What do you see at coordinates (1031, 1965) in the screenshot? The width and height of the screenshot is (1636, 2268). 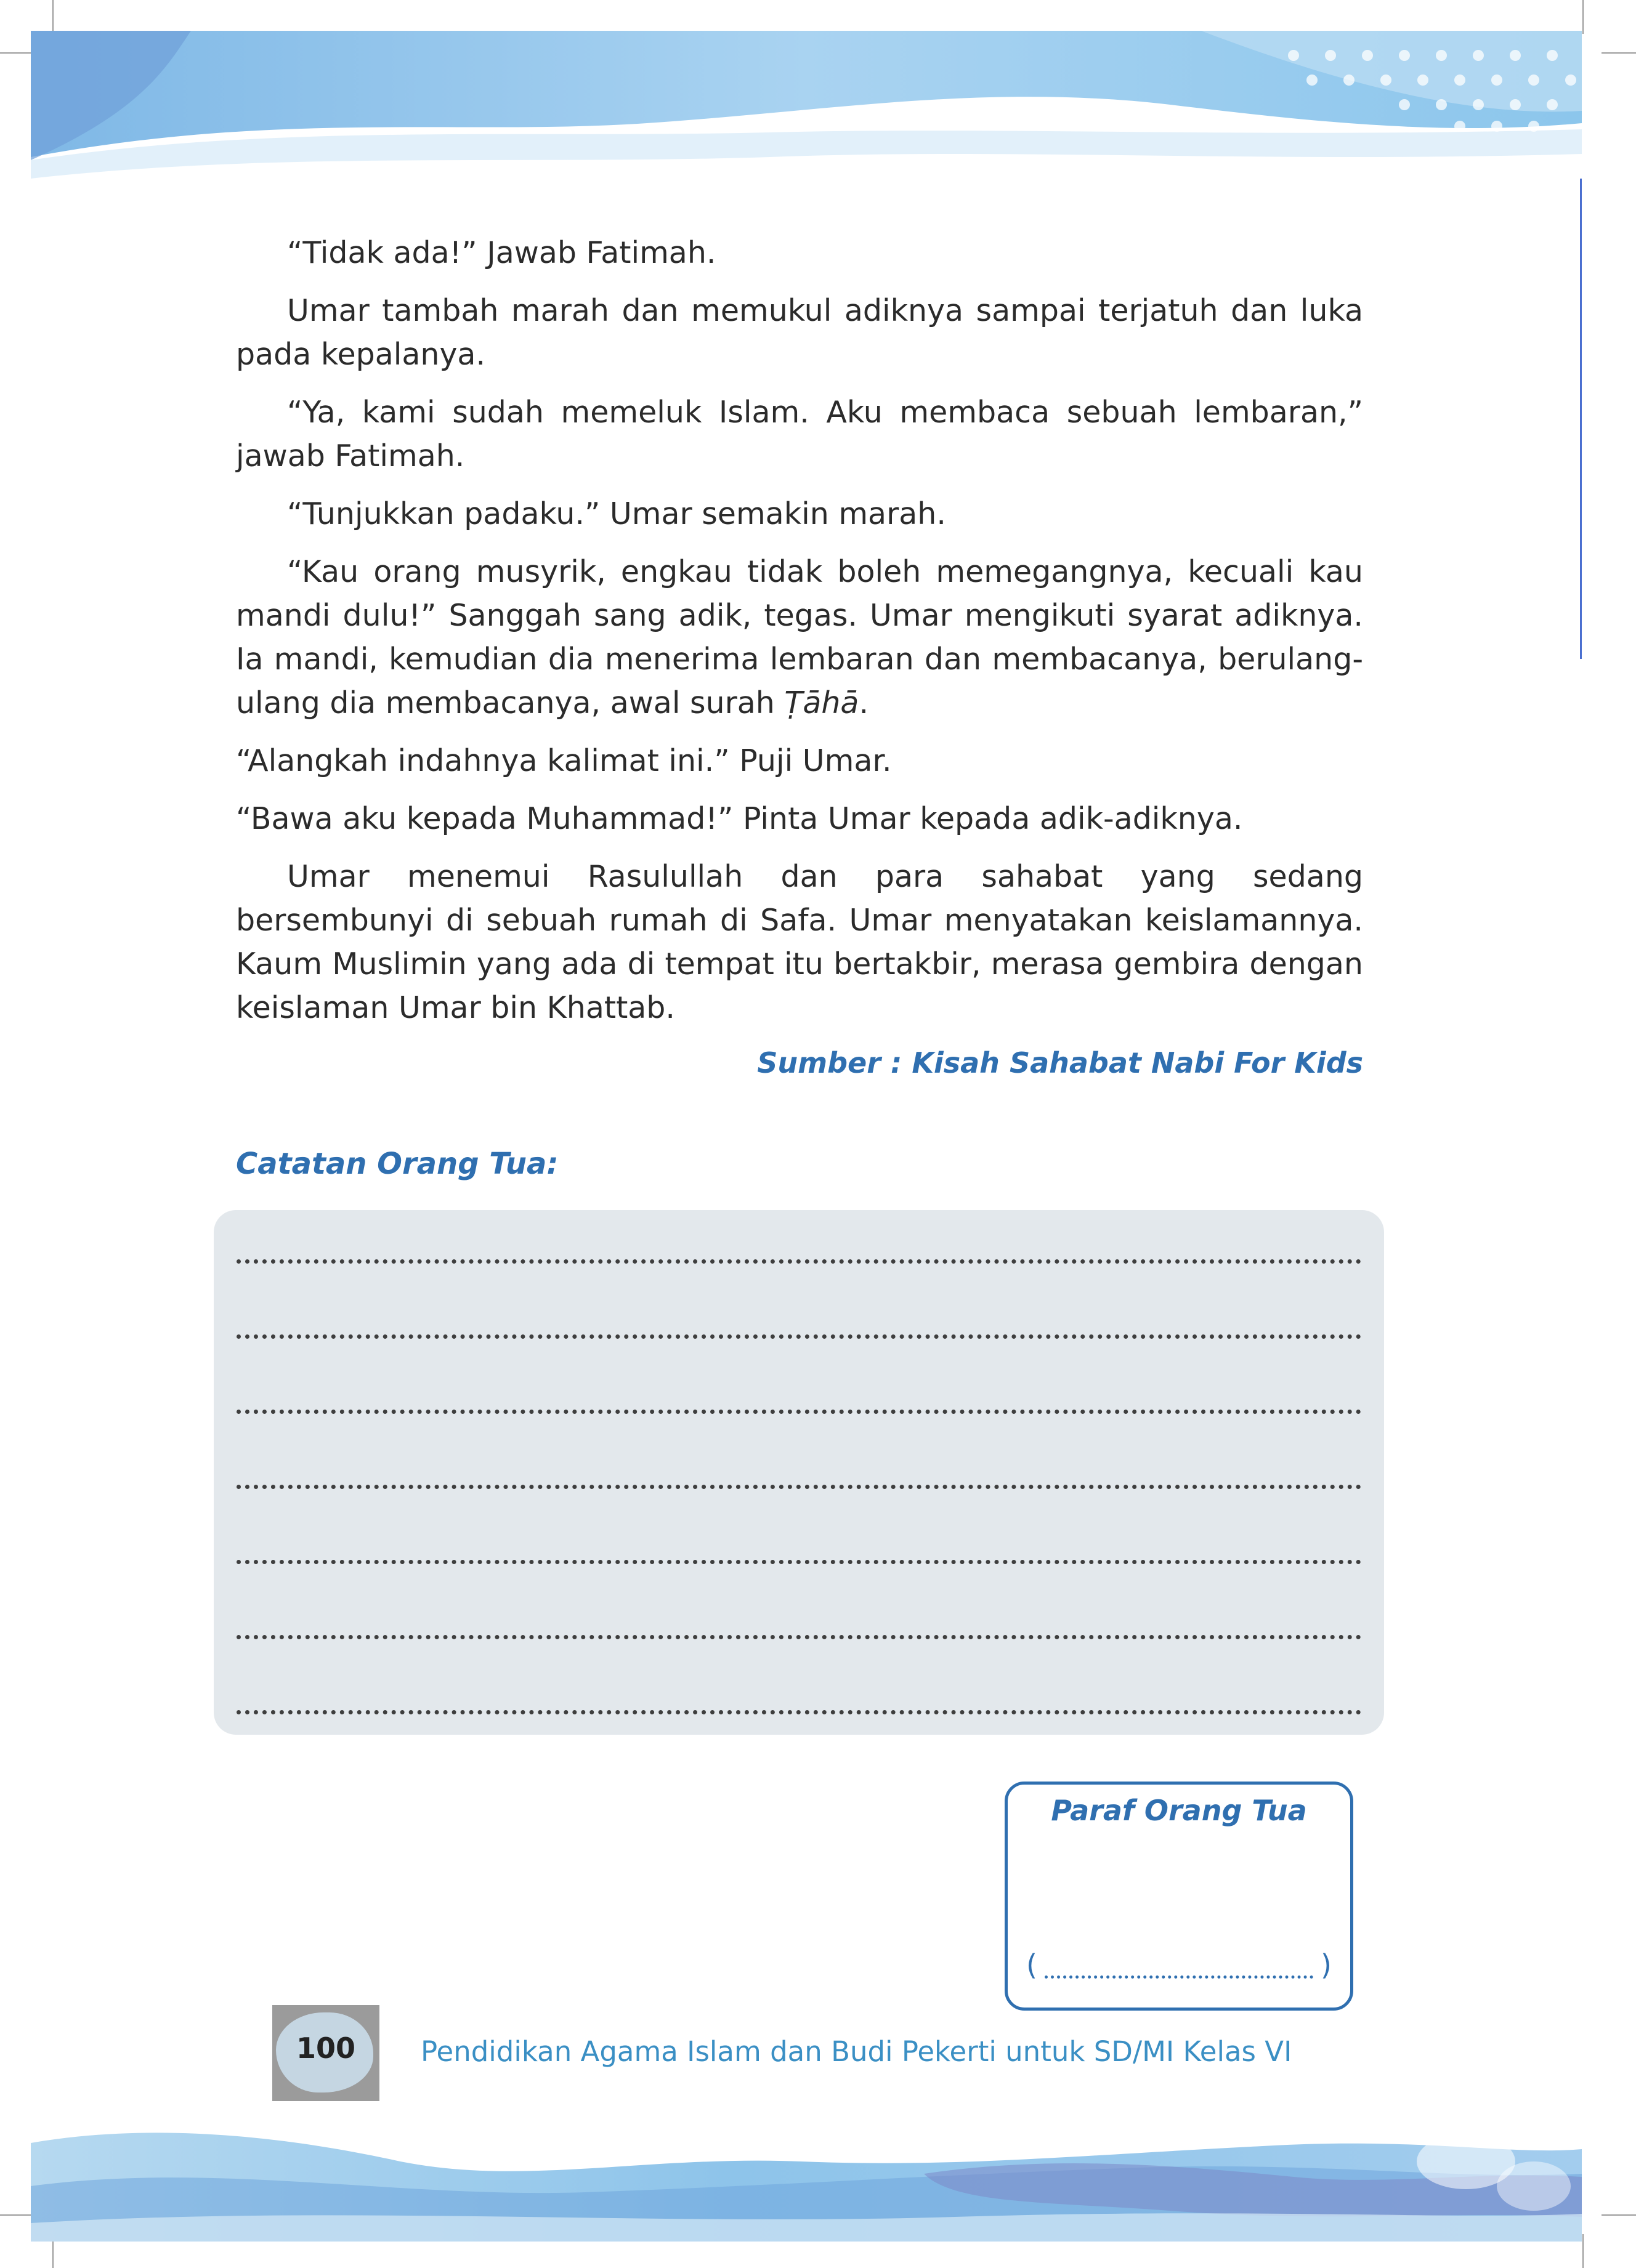 I see `open-paren: (` at bounding box center [1031, 1965].